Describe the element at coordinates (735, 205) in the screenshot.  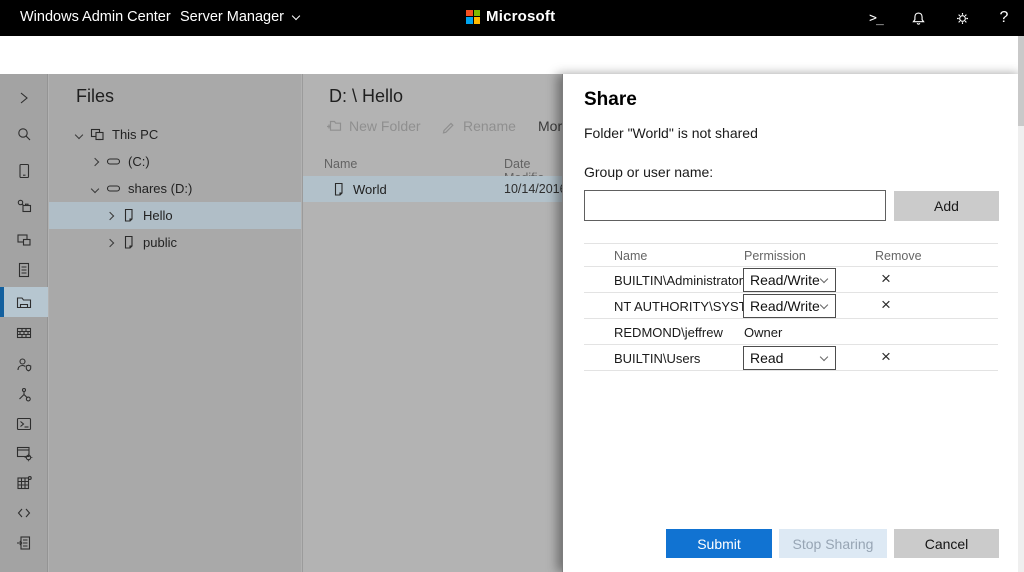
I see `group-user-input` at that location.